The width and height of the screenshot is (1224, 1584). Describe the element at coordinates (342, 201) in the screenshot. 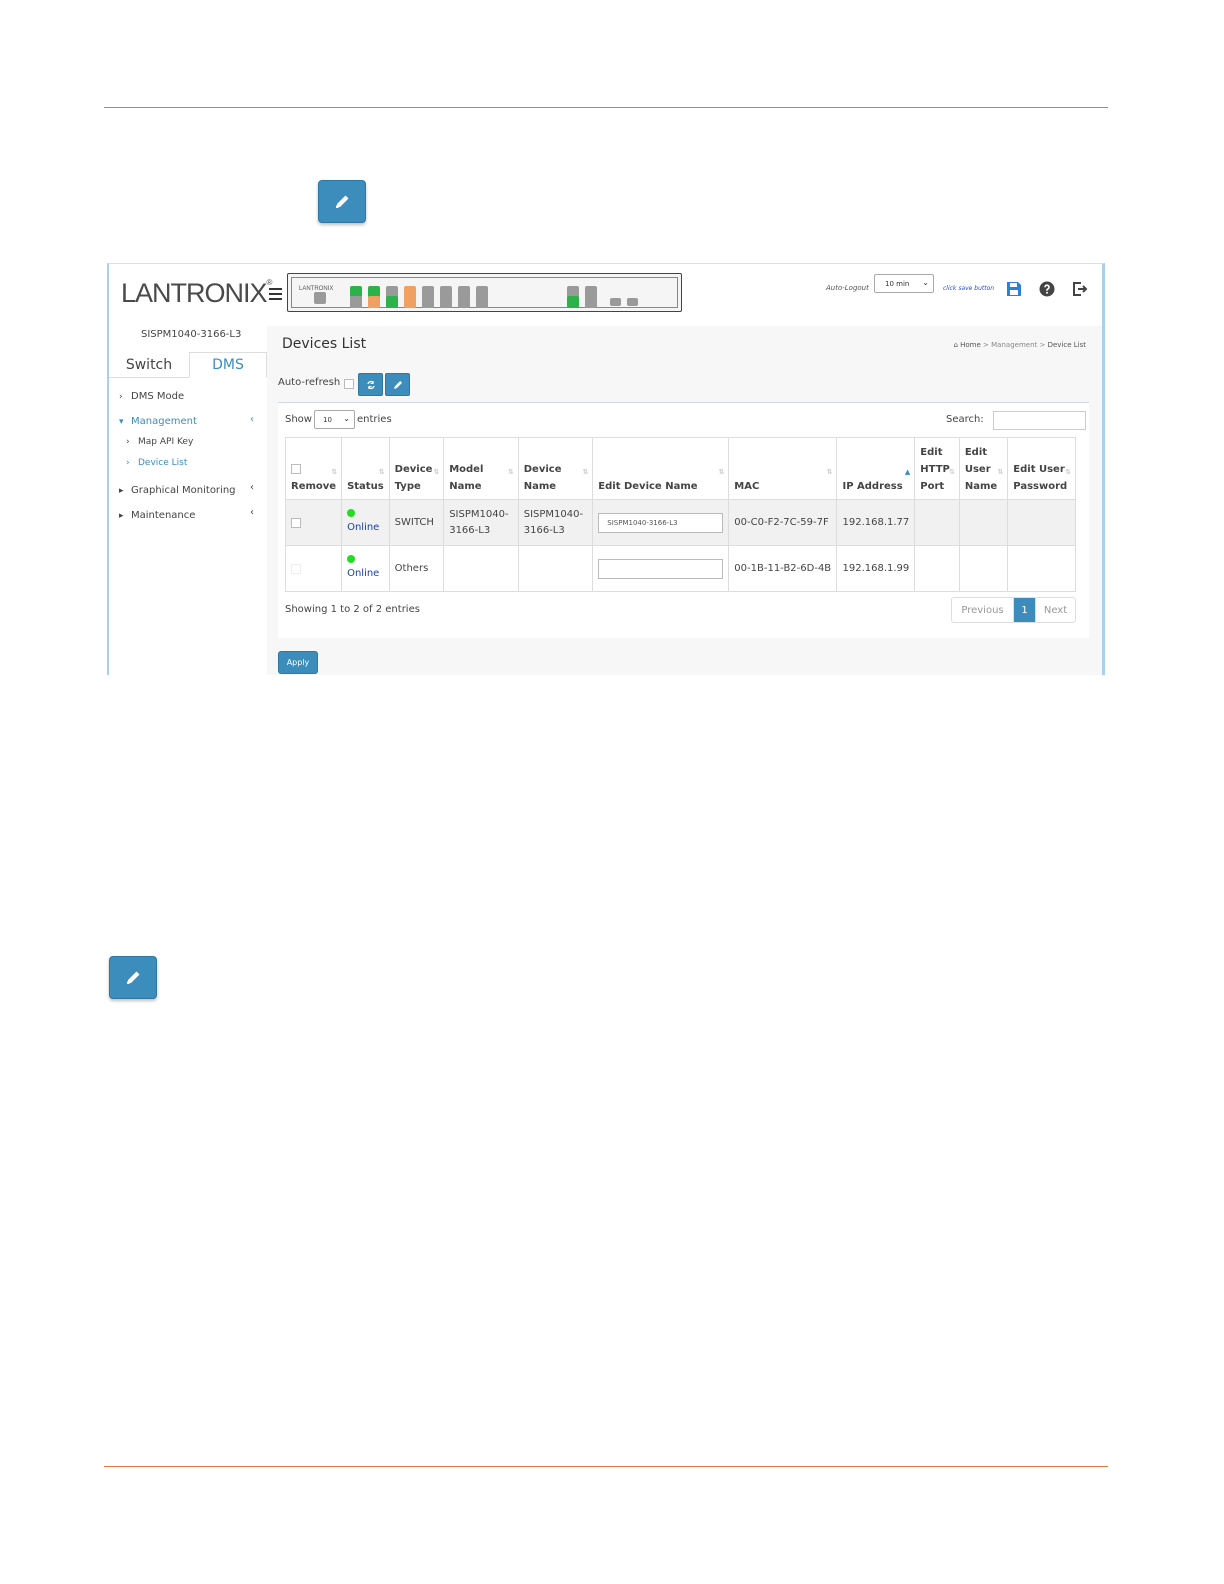

I see `edit-button-sample` at that location.